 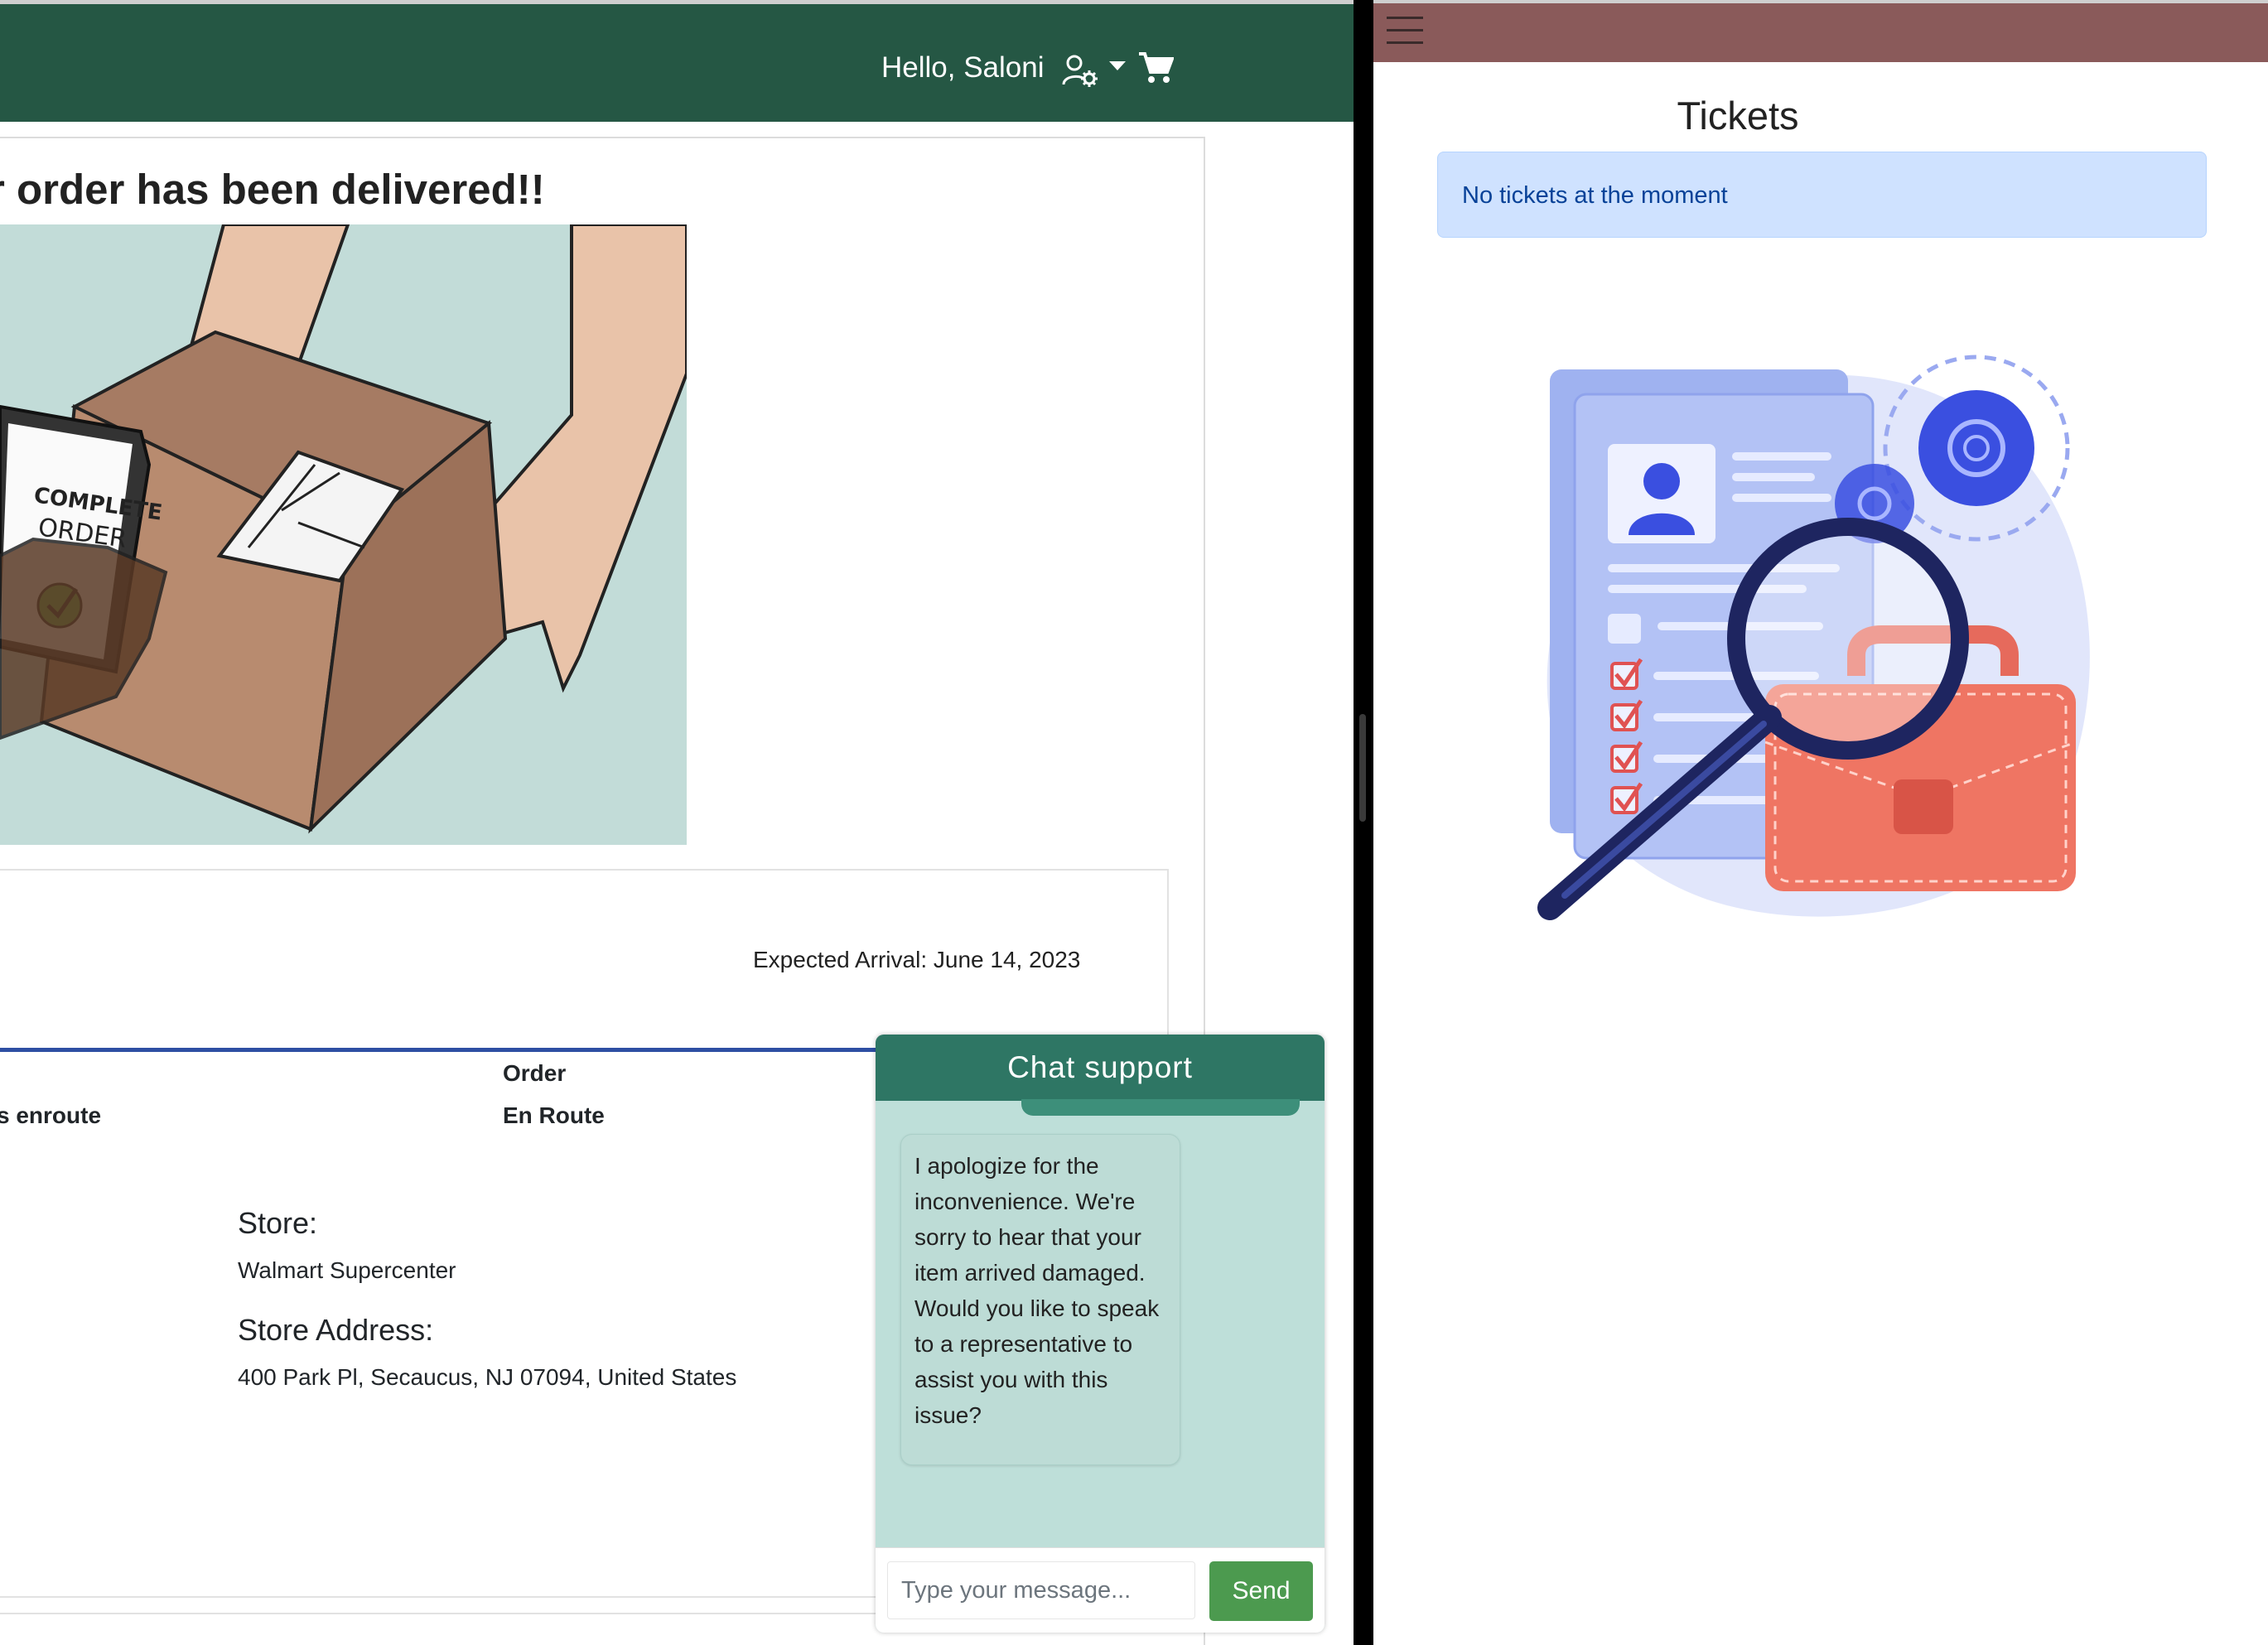 What do you see at coordinates (1406, 33) in the screenshot?
I see `hamburger-menu-icon` at bounding box center [1406, 33].